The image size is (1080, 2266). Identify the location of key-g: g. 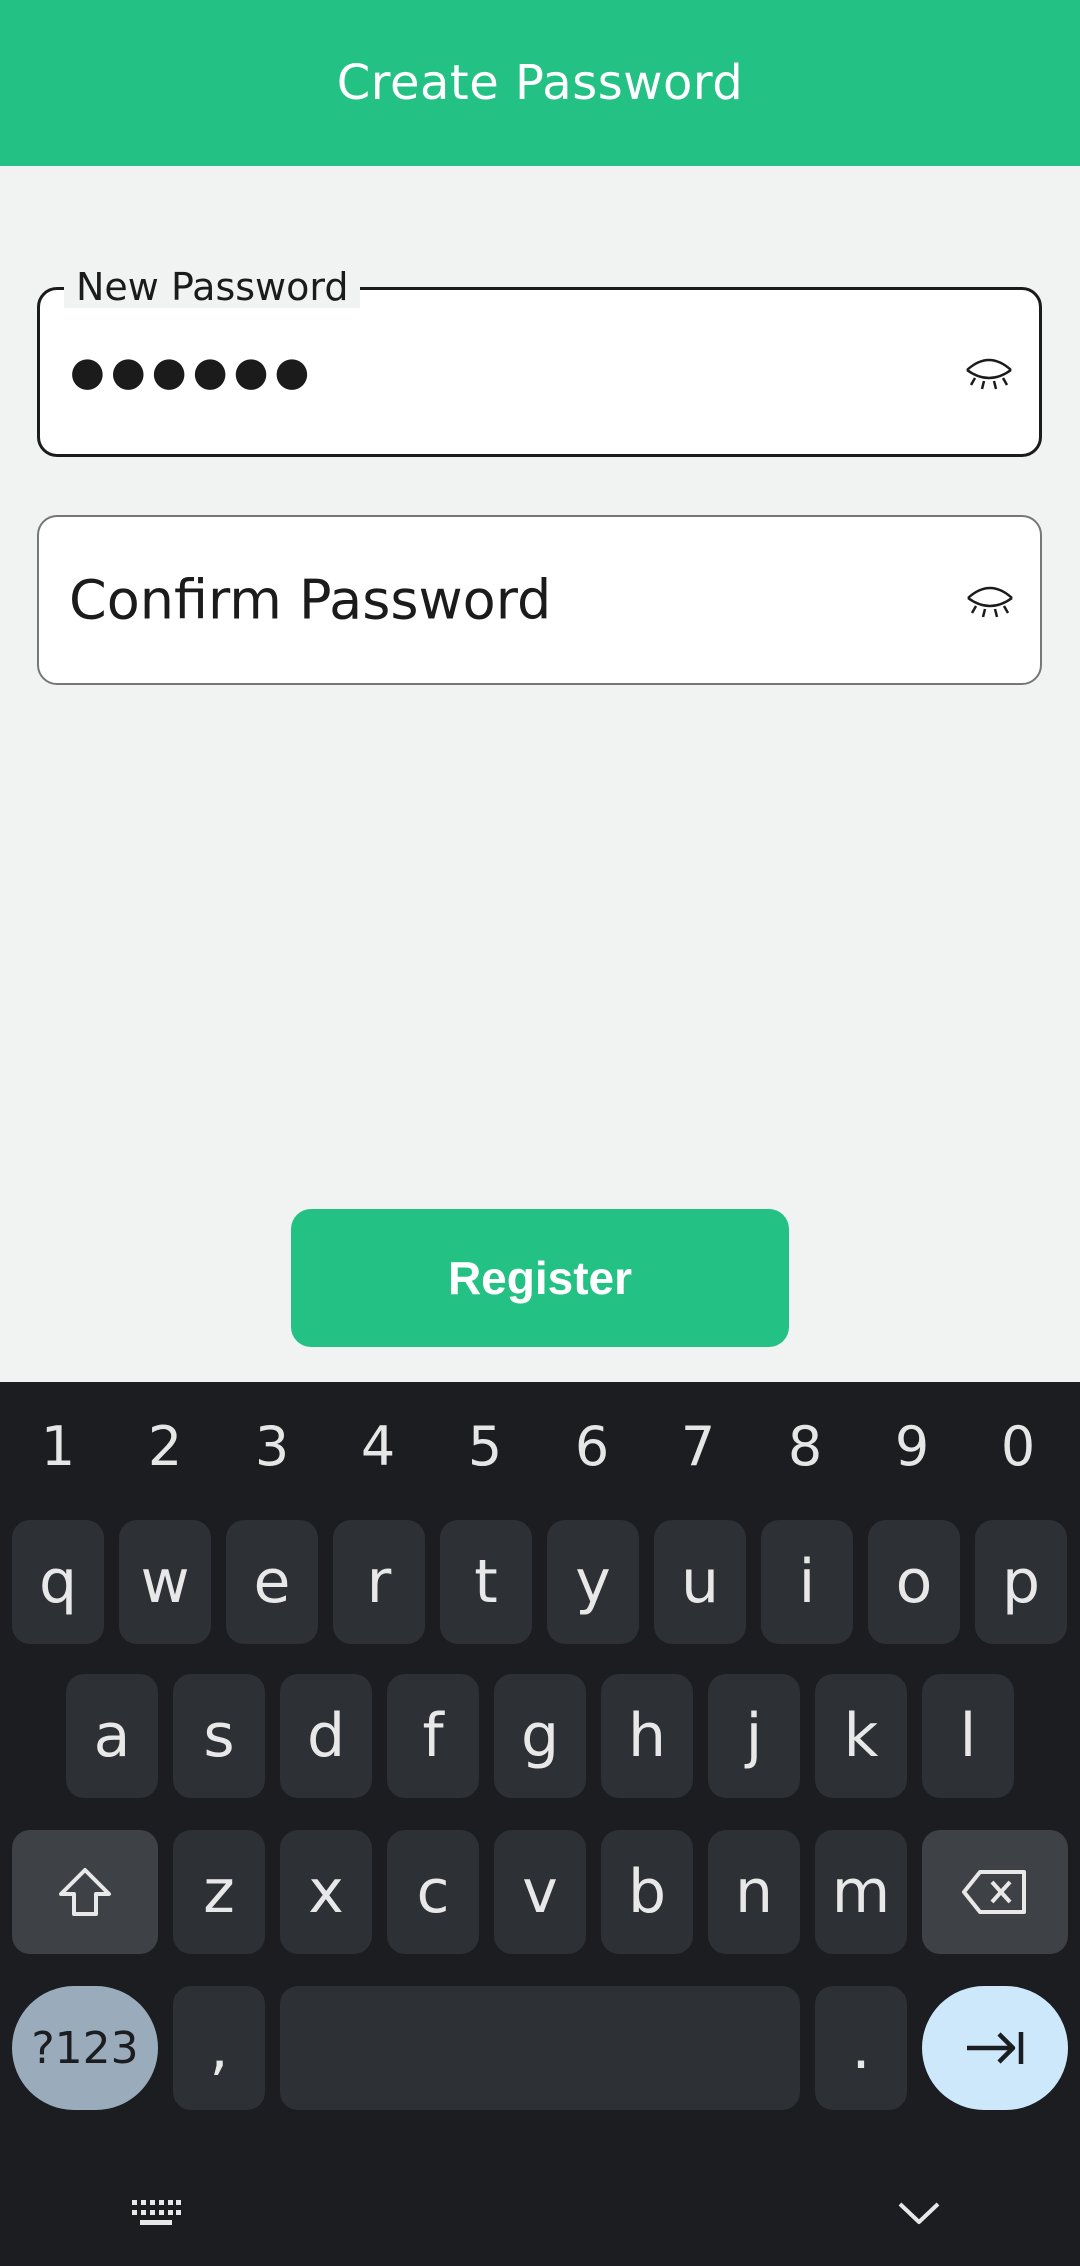
(540, 1736).